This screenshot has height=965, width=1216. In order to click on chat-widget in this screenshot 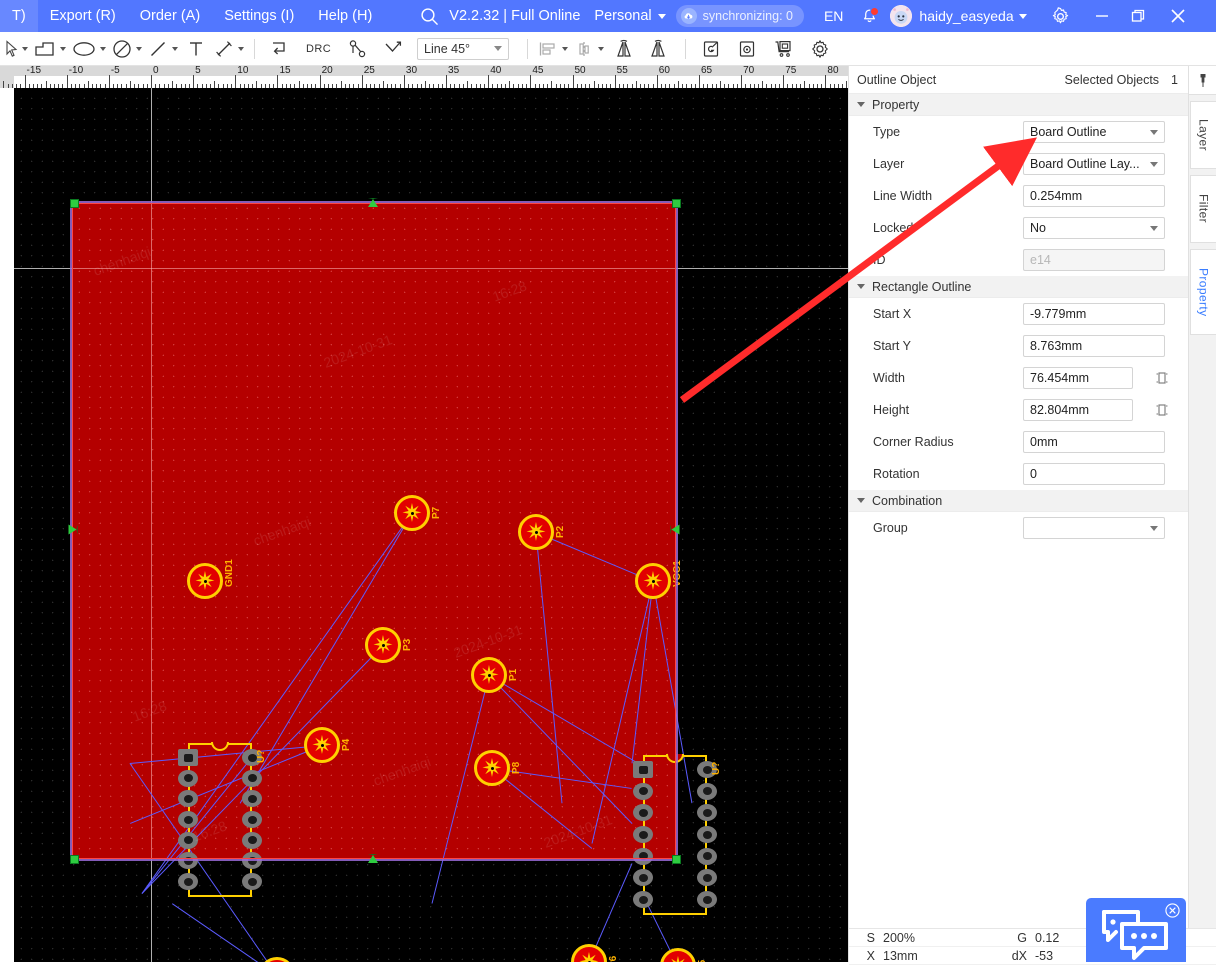, I will do `click(1136, 930)`.